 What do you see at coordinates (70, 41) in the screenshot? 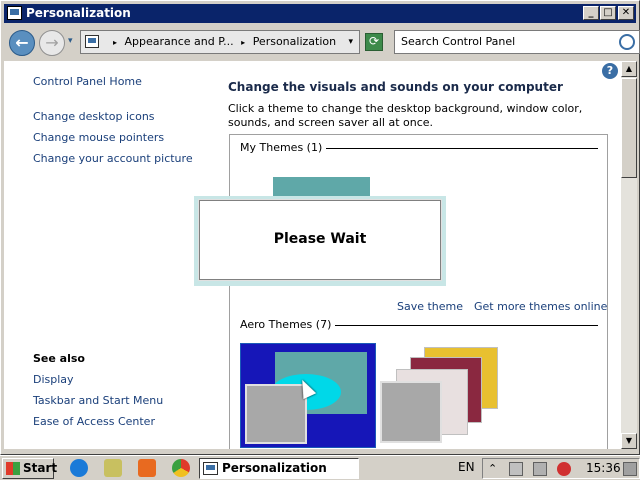
I see `recent-pages-dropdown-icon: ▾` at bounding box center [70, 41].